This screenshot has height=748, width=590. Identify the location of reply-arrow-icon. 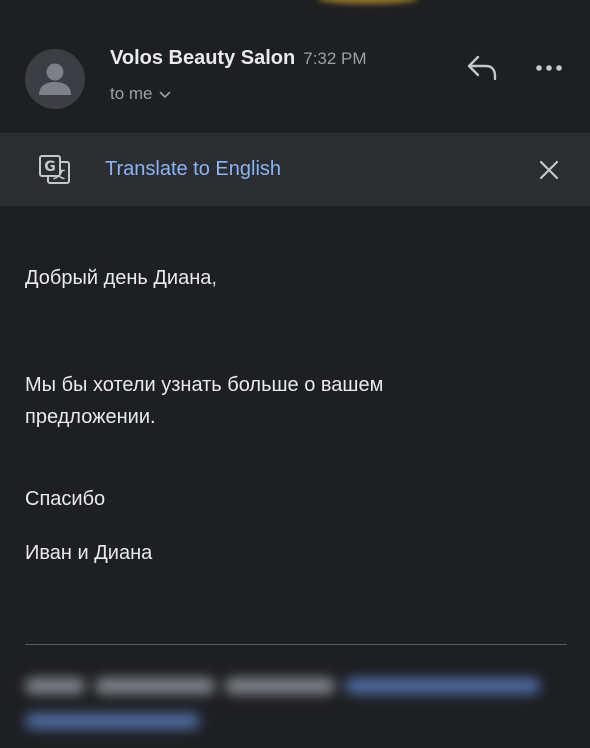
(482, 71).